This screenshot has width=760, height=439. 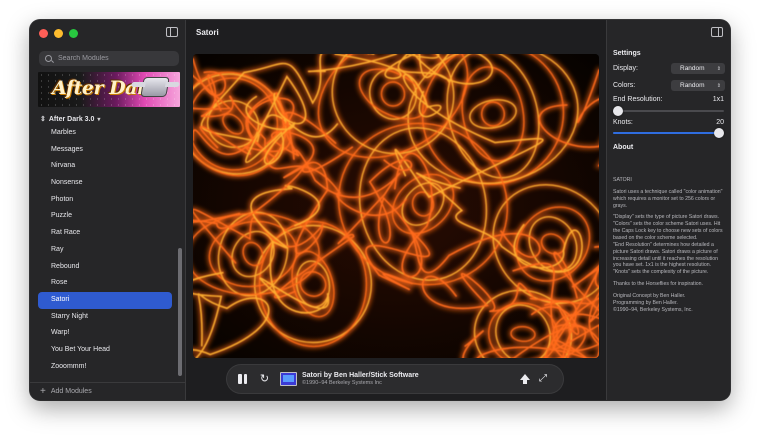 I want to click on end-resolution-slider, so click(x=668, y=111).